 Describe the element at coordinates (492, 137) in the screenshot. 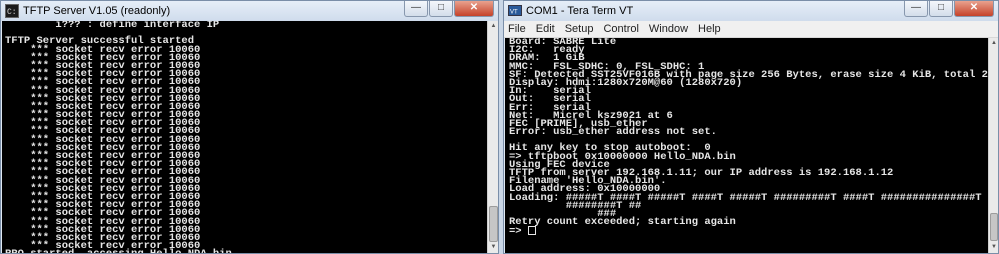

I see `tftp-vertical-scrollbar: ▲ ▼` at that location.